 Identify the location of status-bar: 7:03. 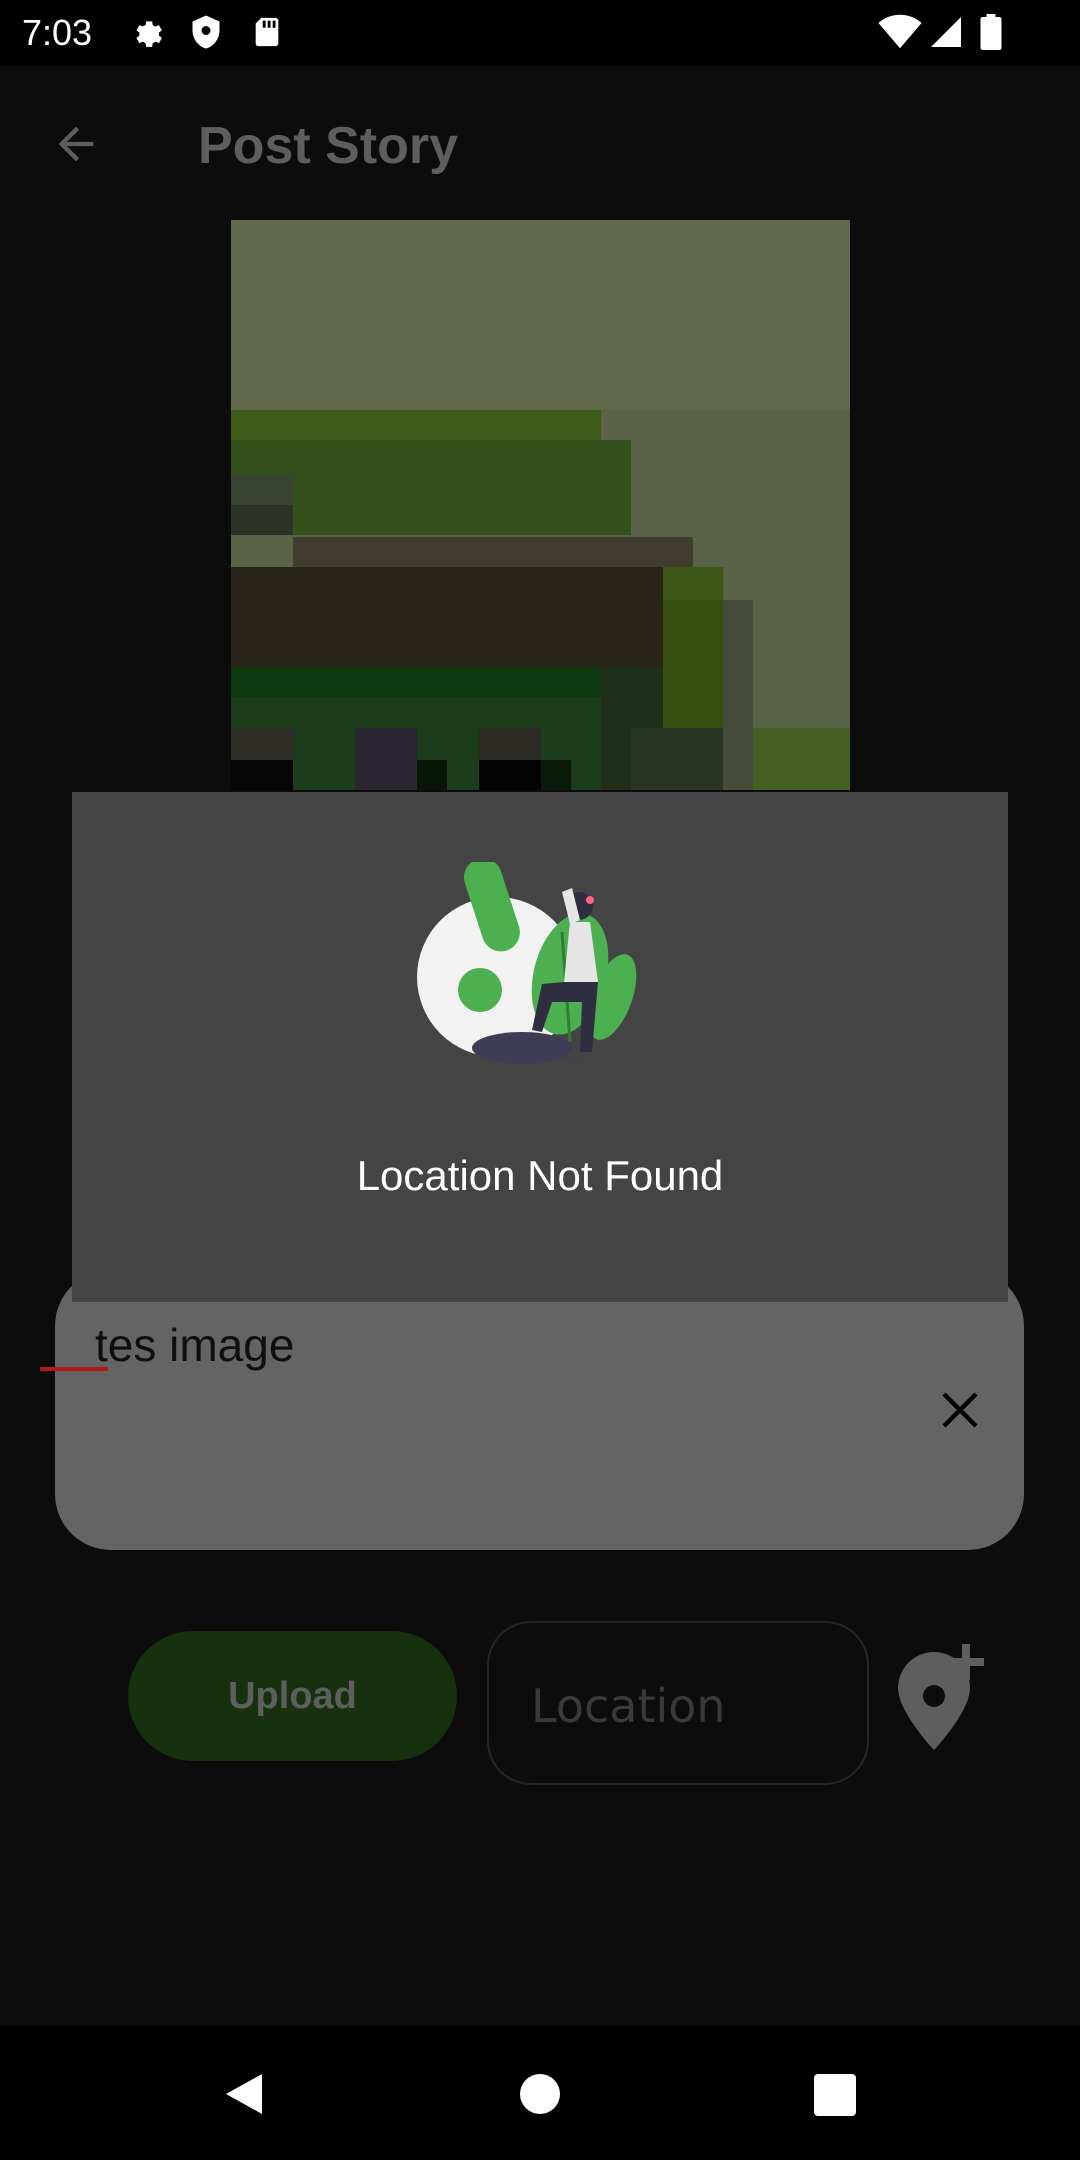
(540, 33).